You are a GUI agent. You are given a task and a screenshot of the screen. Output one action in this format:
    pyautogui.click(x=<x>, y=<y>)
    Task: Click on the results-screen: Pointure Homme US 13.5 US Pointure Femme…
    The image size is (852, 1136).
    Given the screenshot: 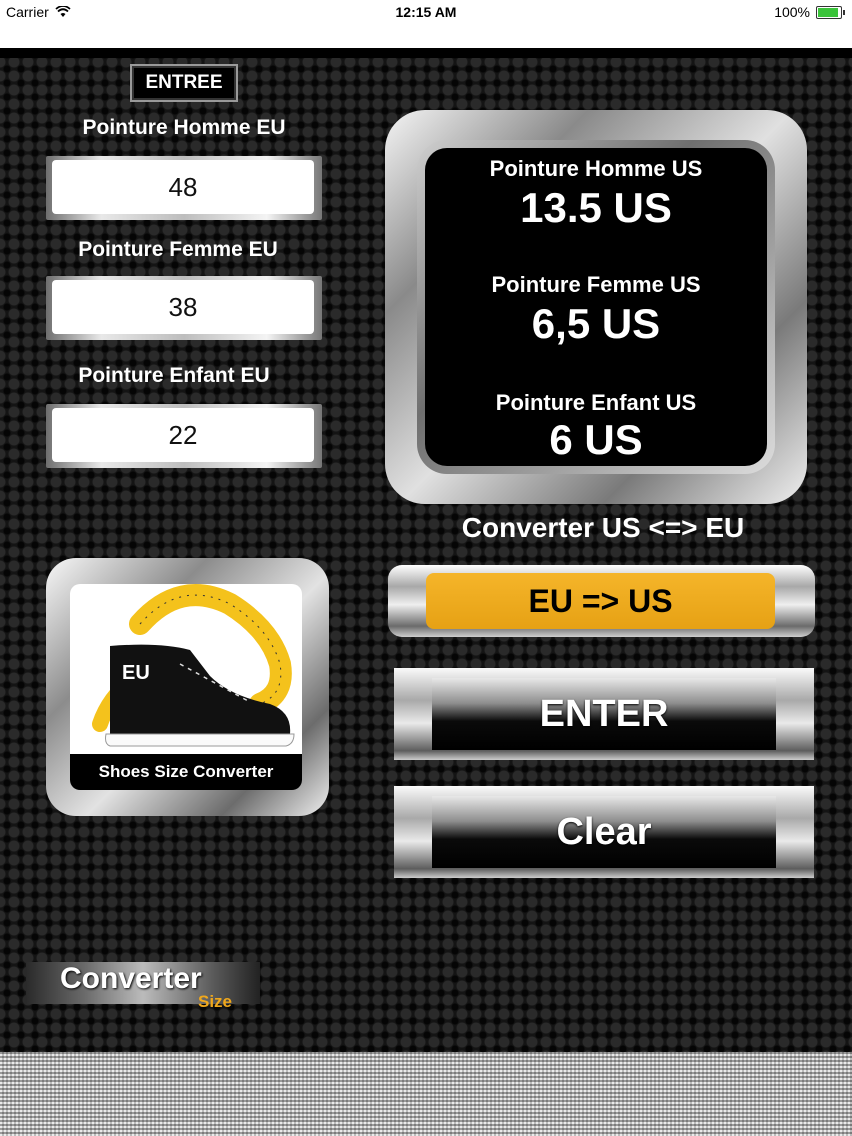 What is the action you would take?
    pyautogui.click(x=596, y=307)
    